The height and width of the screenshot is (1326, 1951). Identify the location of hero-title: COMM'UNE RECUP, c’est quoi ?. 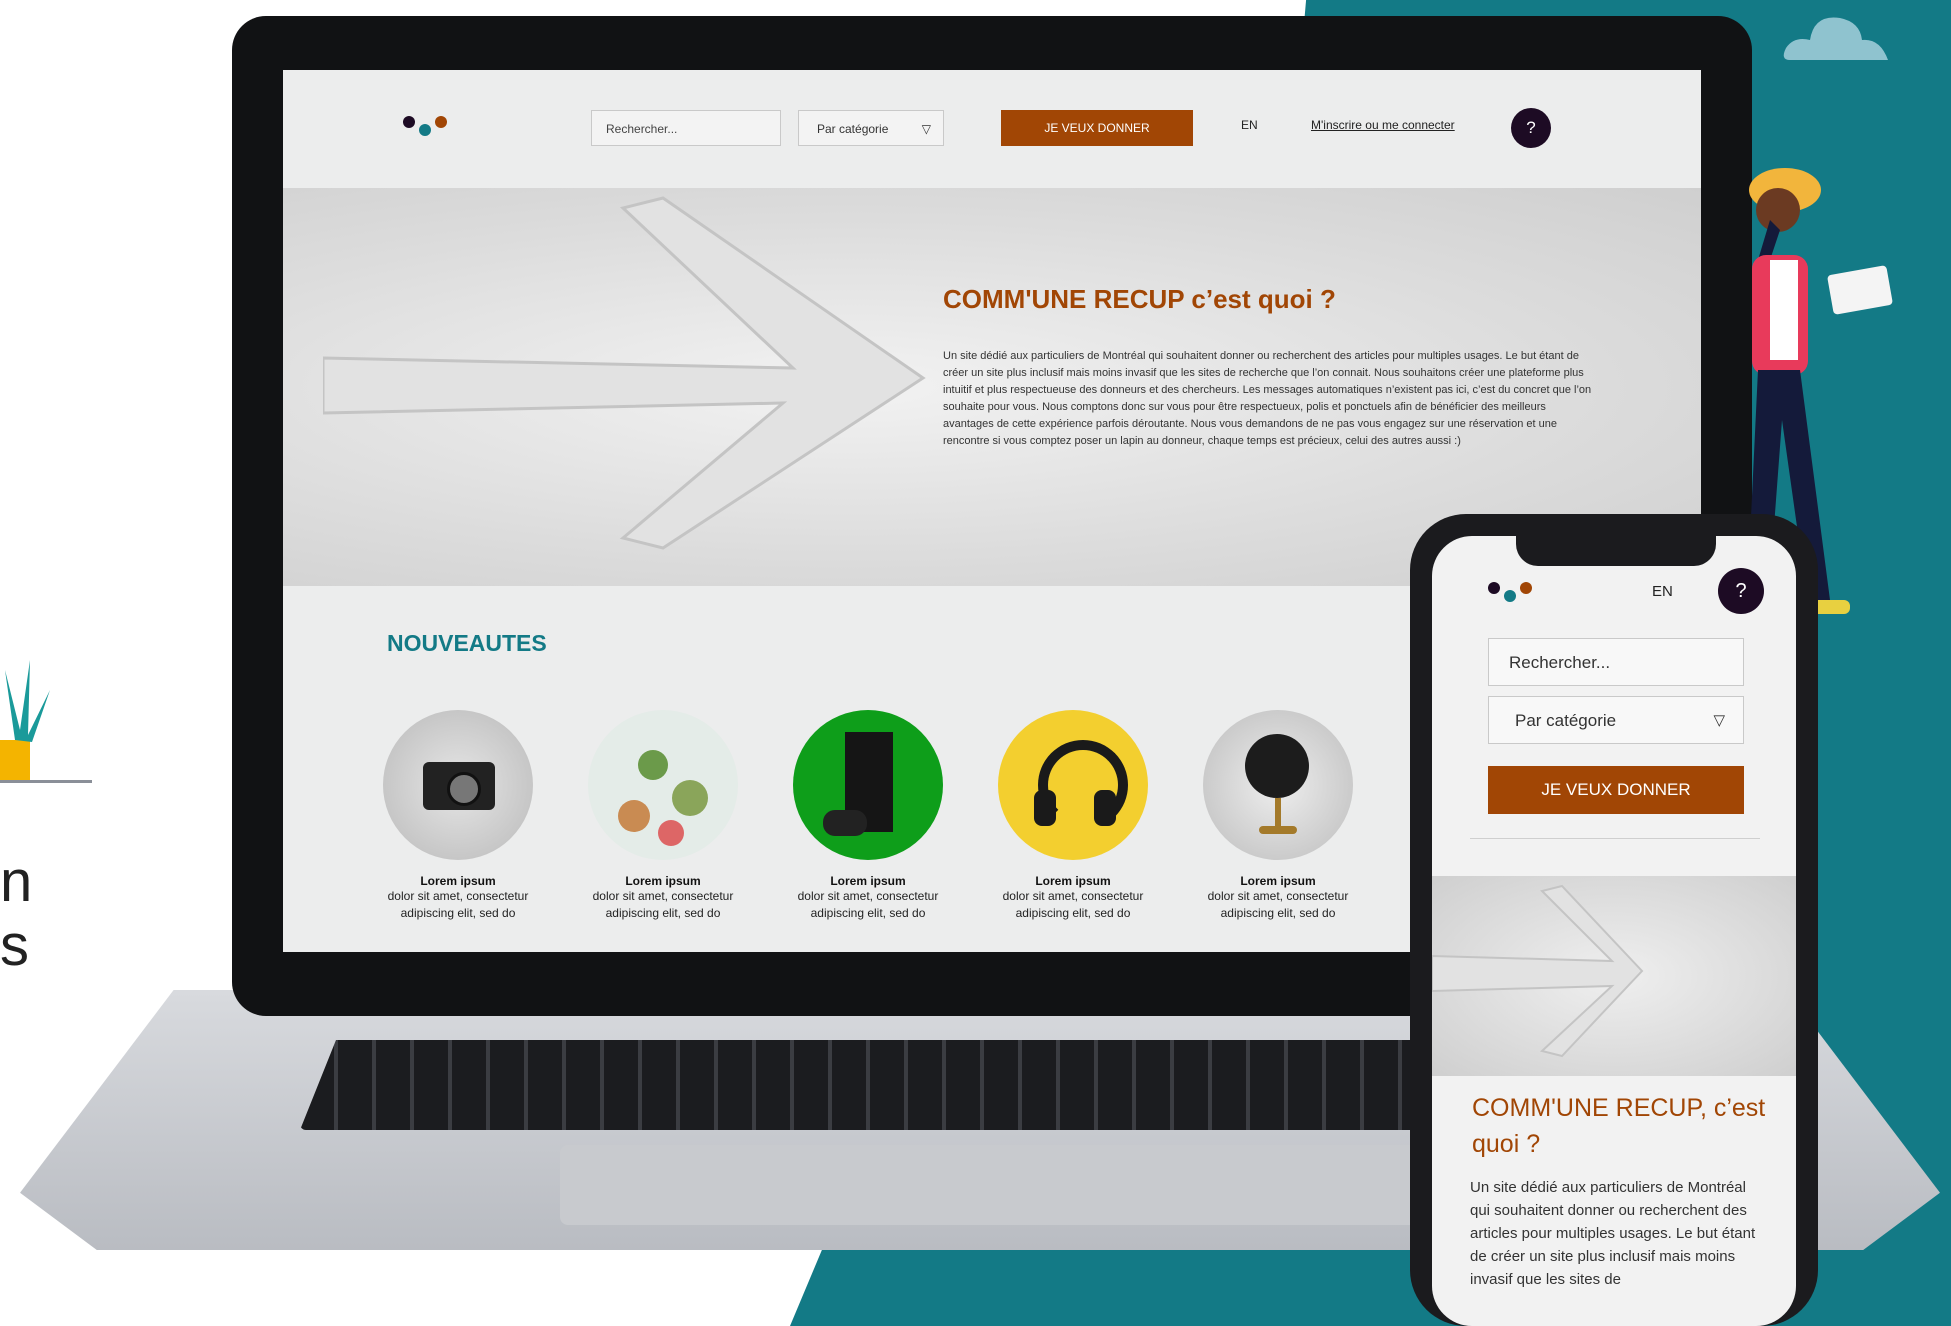
(1619, 1126).